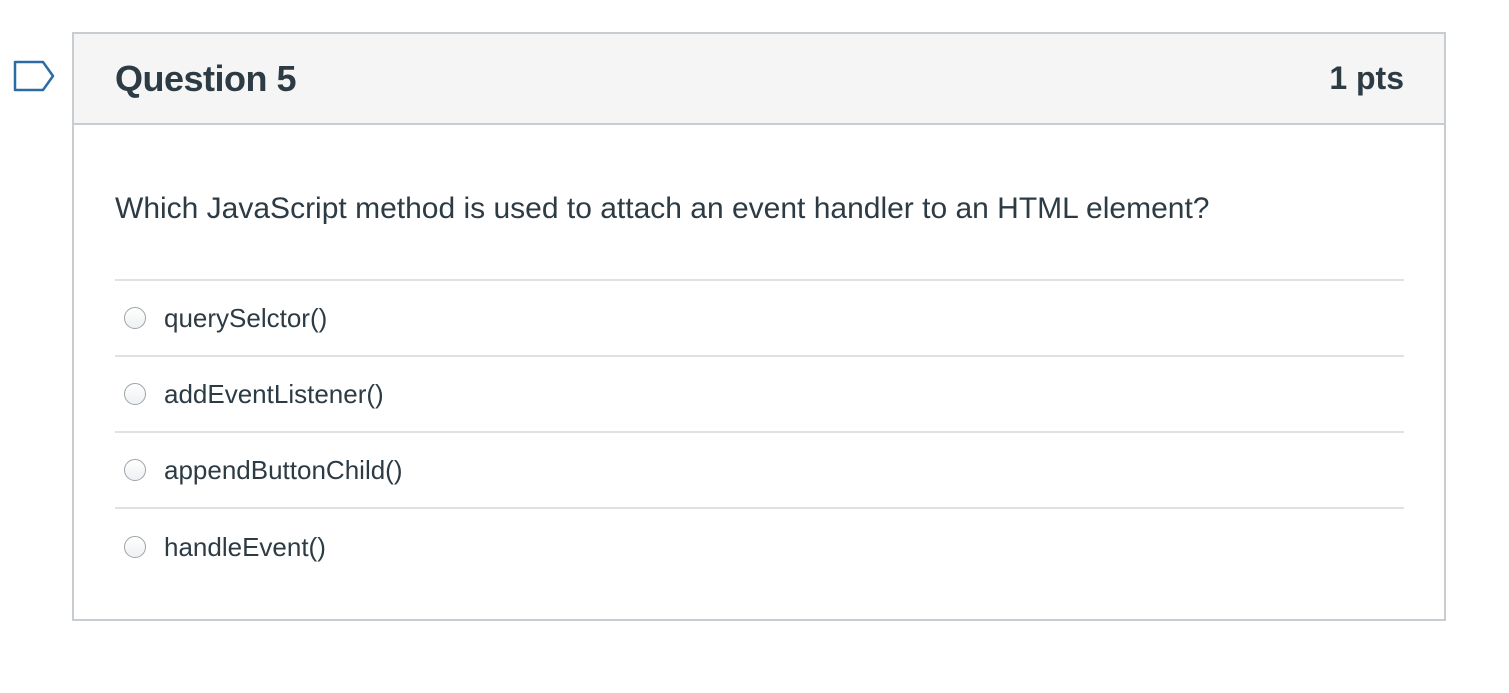 Image resolution: width=1509 pixels, height=693 pixels. Describe the element at coordinates (206, 78) in the screenshot. I see `question-title: Question 5` at that location.